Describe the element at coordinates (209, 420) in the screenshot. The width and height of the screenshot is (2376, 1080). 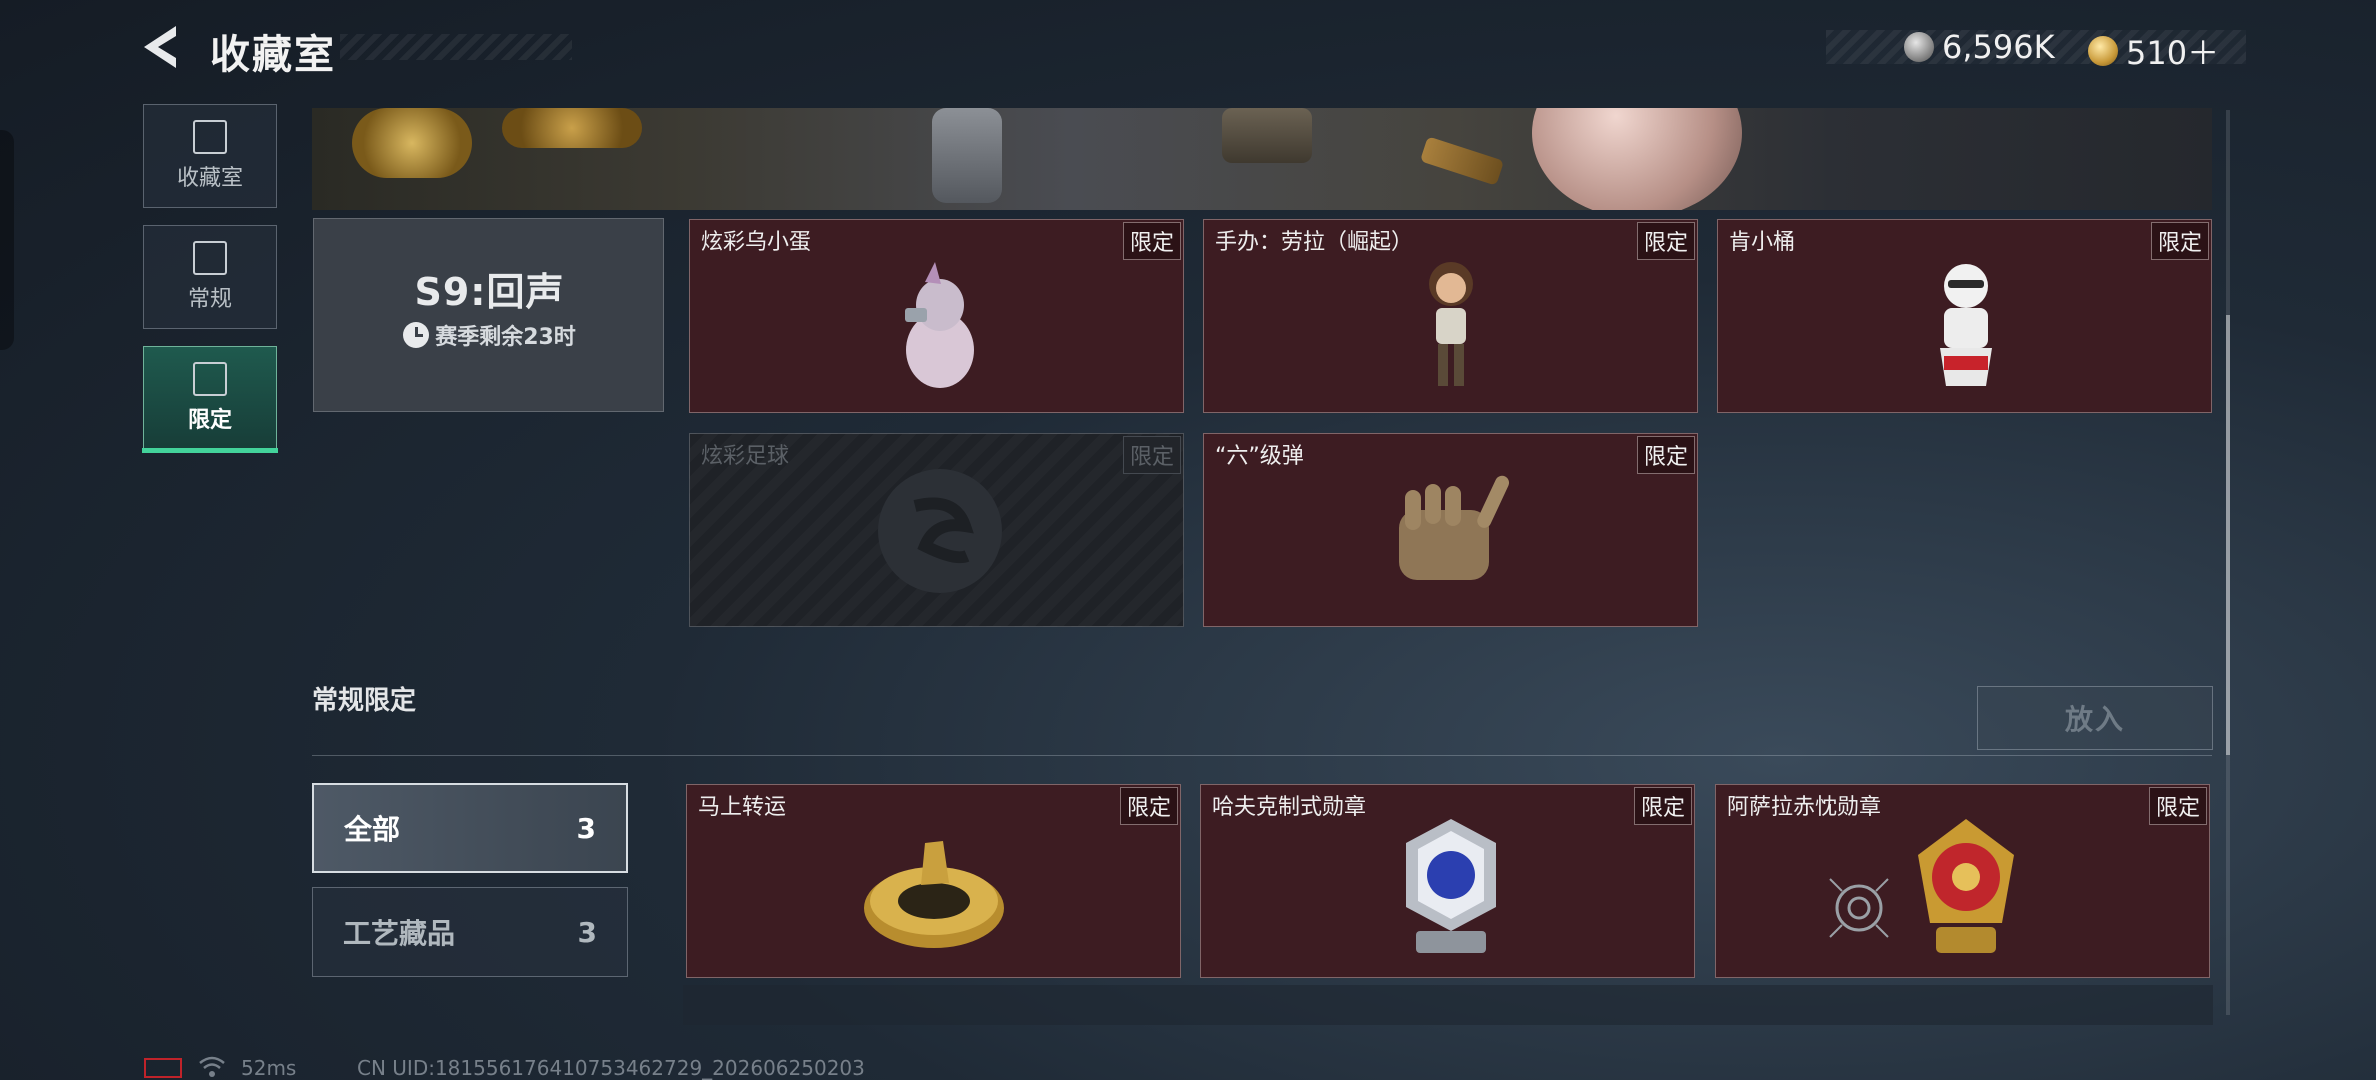
I see `sidebar-item-label: 限定` at that location.